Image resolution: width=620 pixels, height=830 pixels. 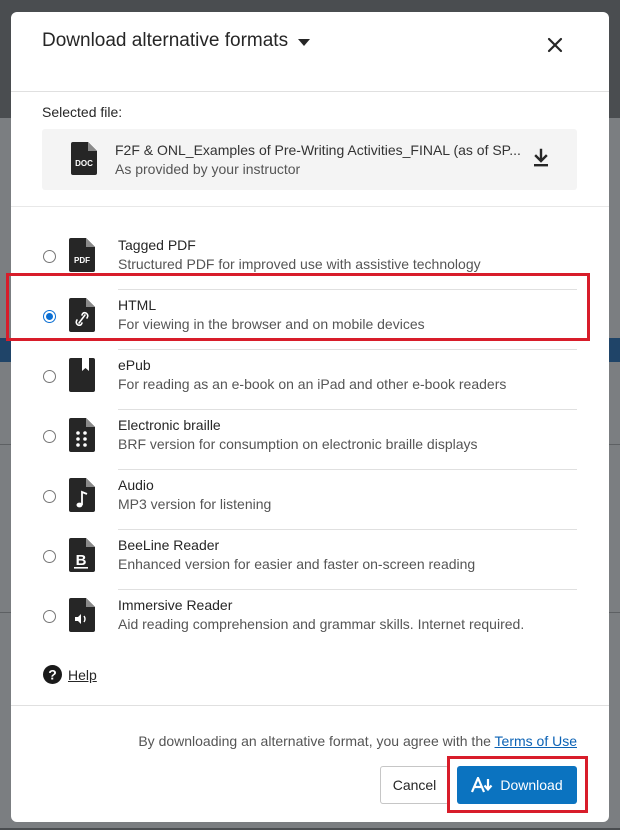 What do you see at coordinates (175, 605) in the screenshot?
I see `format-name: Immersive Reader` at bounding box center [175, 605].